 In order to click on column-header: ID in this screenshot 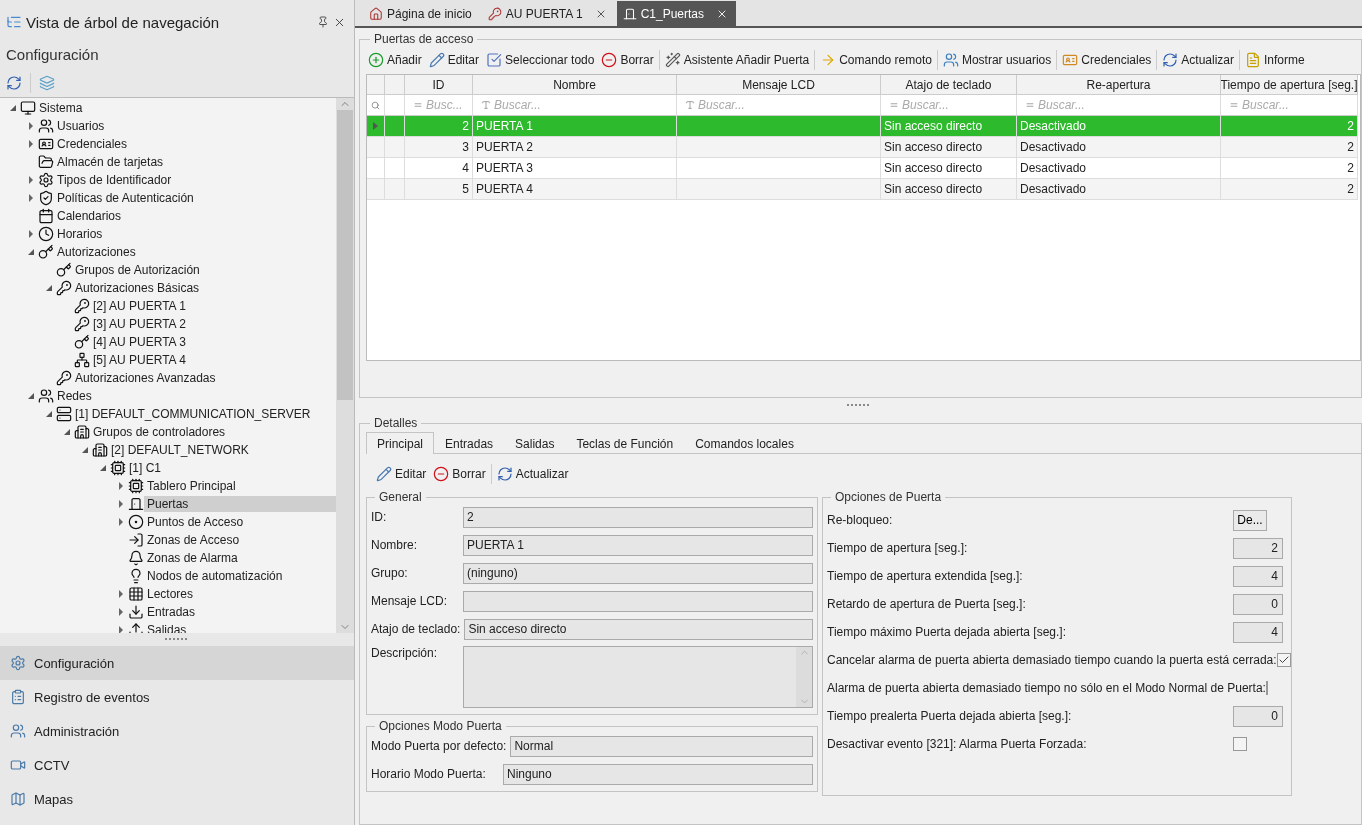, I will do `click(439, 85)`.